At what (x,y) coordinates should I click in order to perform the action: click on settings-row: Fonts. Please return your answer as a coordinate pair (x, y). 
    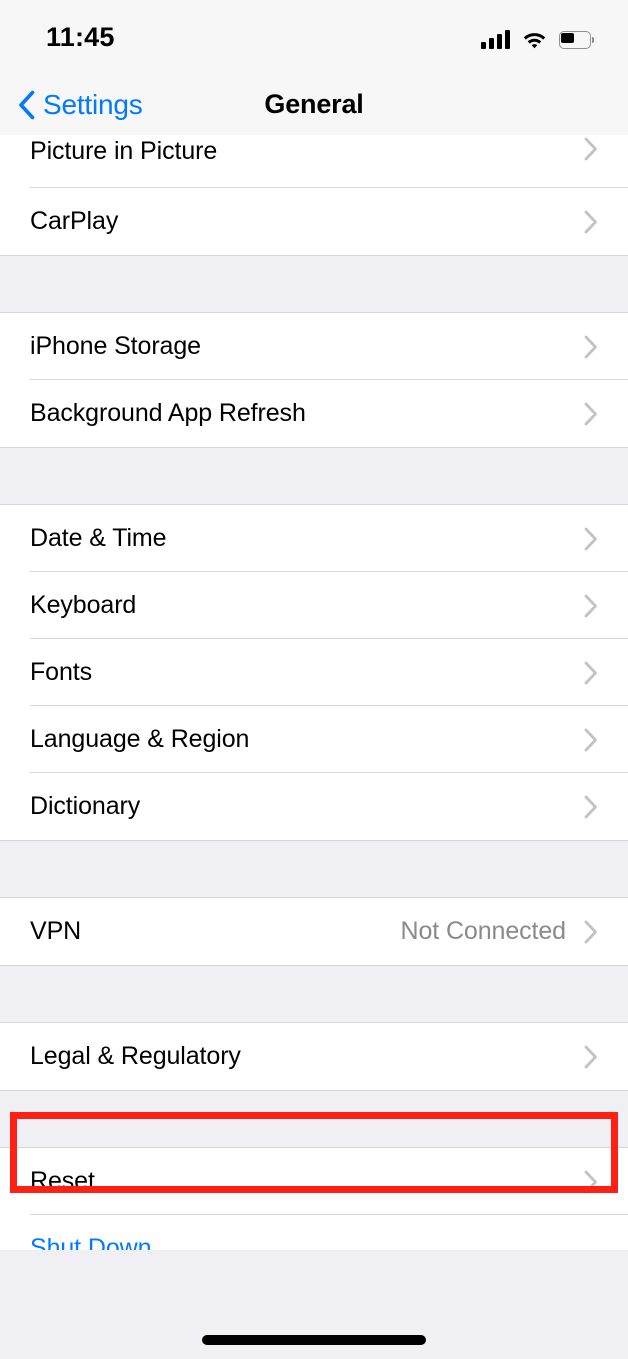
    Looking at the image, I should click on (314, 672).